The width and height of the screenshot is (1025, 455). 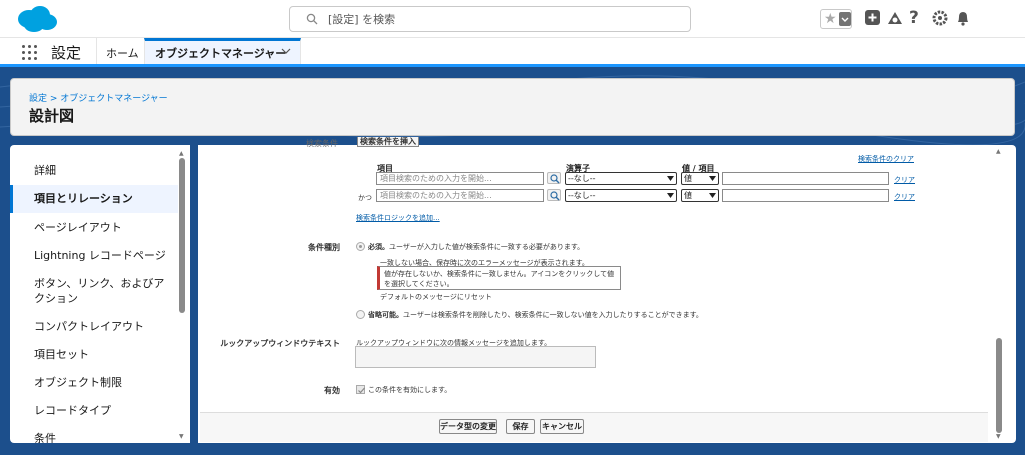 What do you see at coordinates (94, 410) in the screenshot?
I see `sidebar-item-record-types: レコードタイプ` at bounding box center [94, 410].